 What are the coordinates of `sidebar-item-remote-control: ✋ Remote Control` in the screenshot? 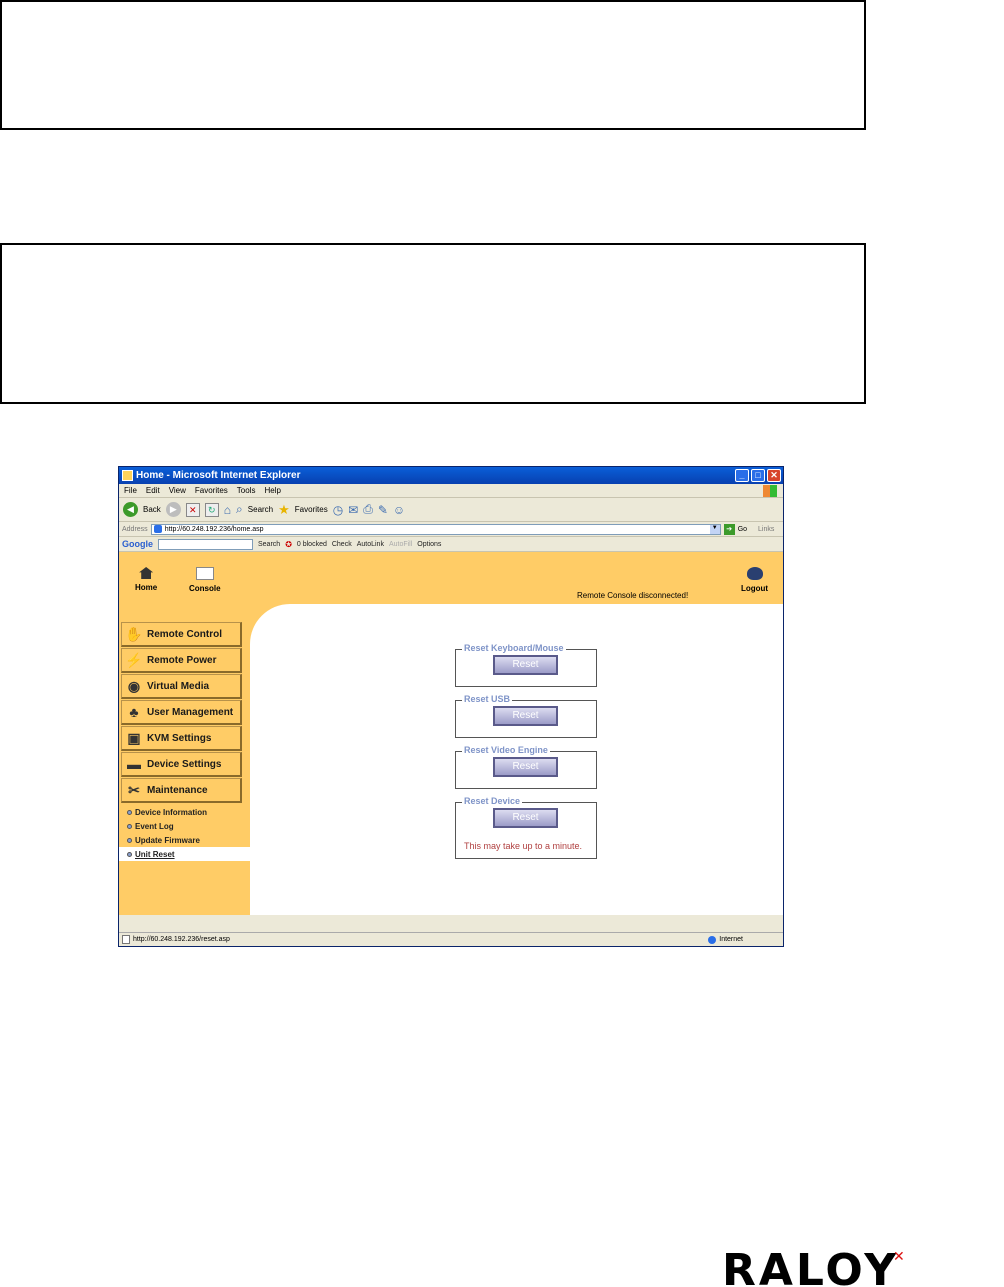 It's located at (181, 634).